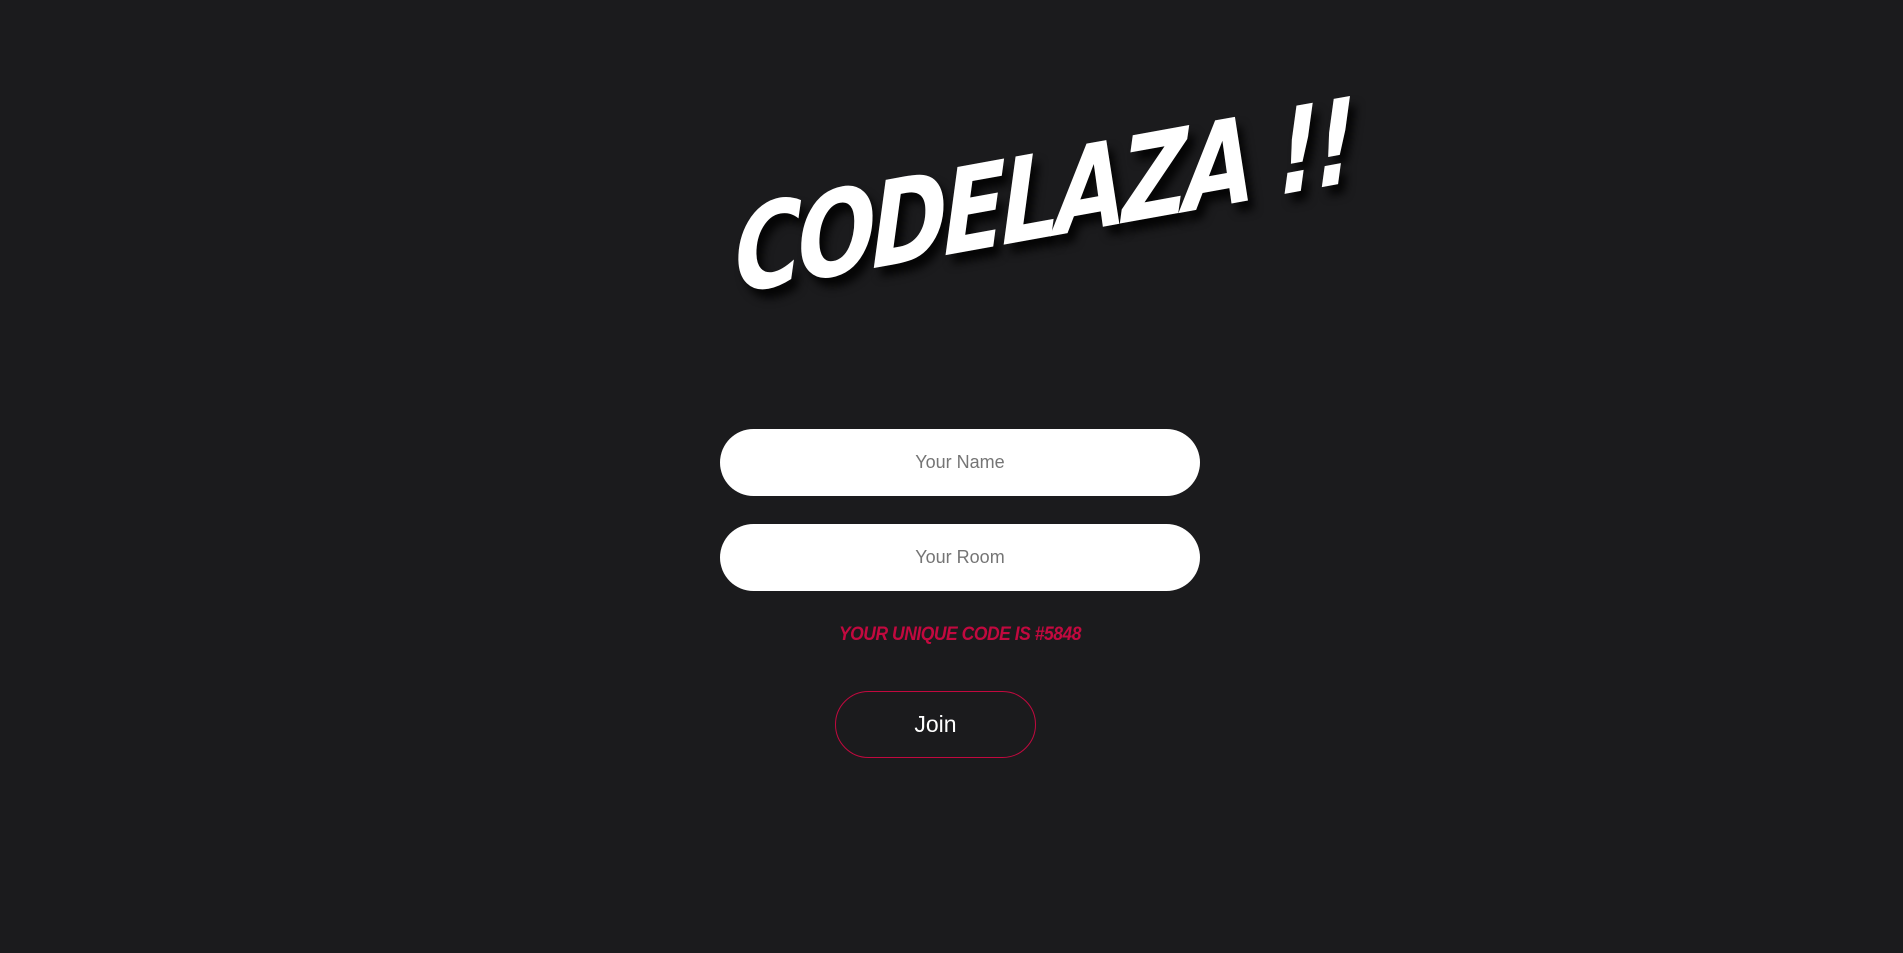 The image size is (1903, 953). I want to click on app-logo: CODELAZA !!, so click(1043, 196).